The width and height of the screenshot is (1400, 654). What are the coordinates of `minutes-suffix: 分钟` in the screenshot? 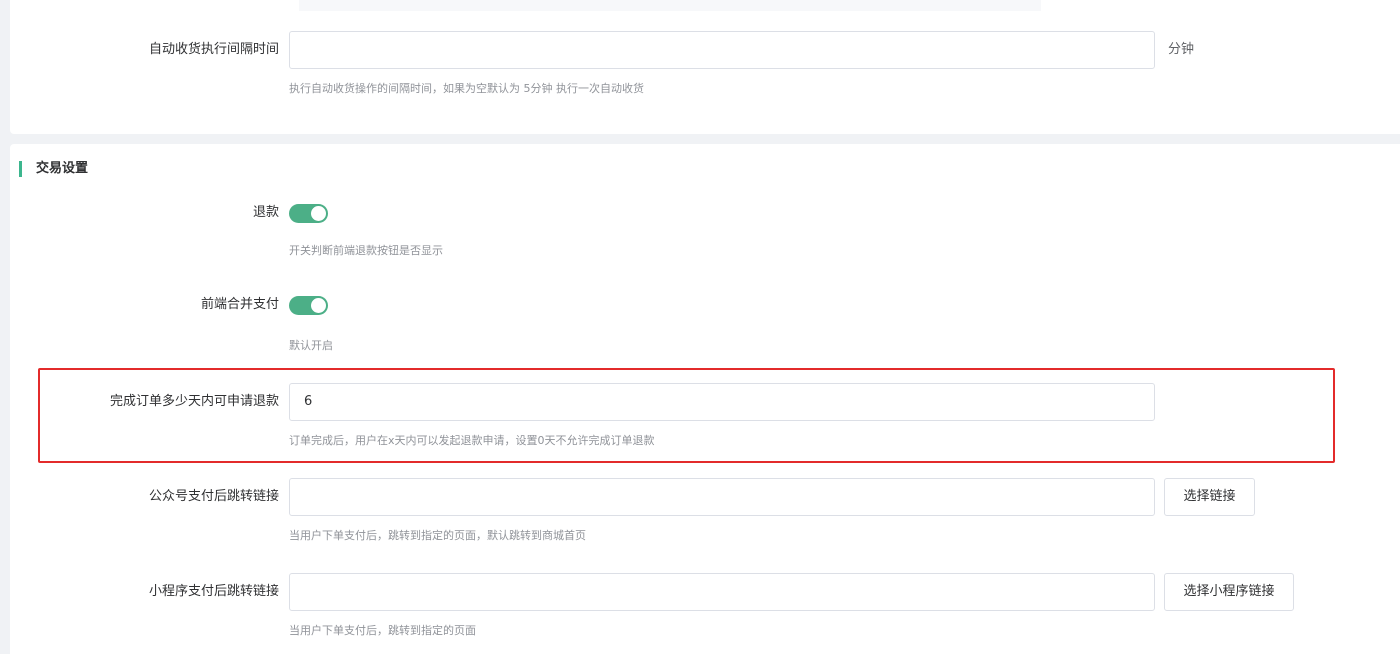 It's located at (1181, 49).